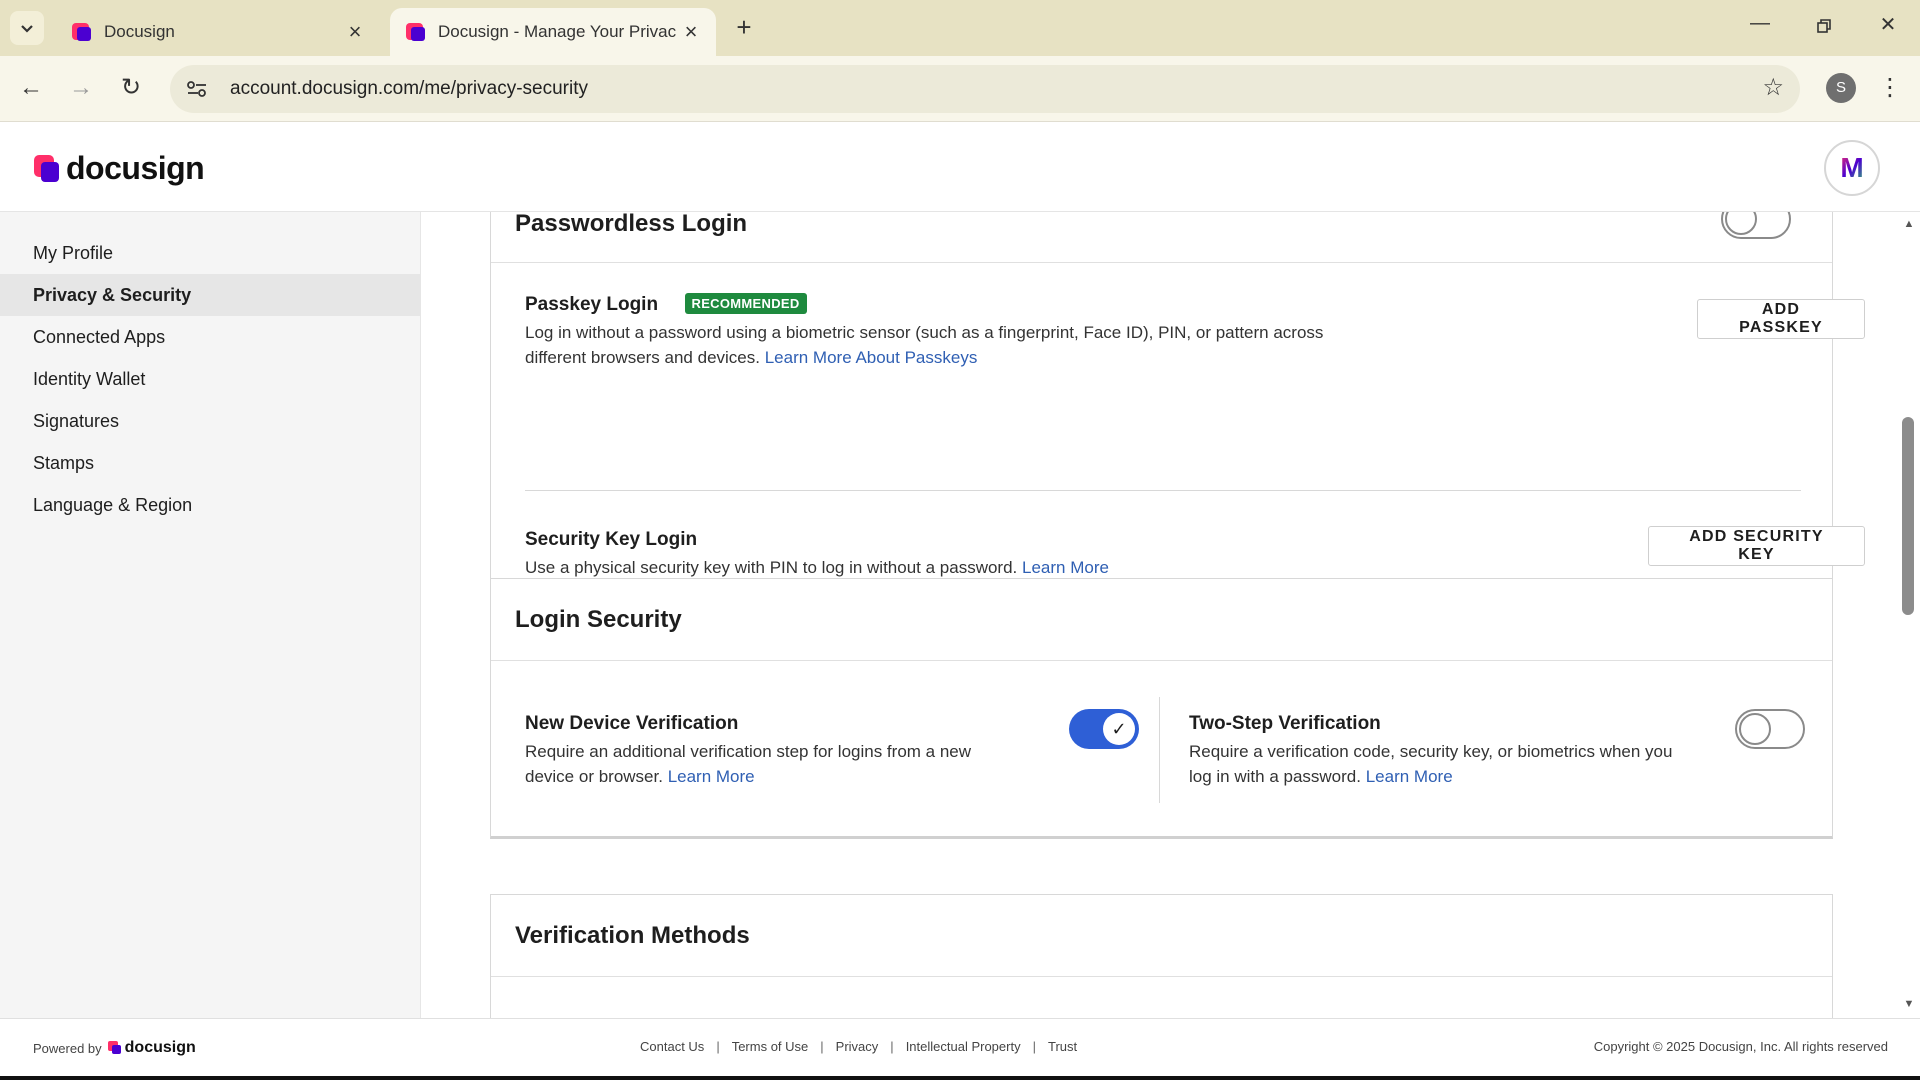 Image resolution: width=1920 pixels, height=1080 pixels. I want to click on new-device-title: New Device Verification, so click(632, 723).